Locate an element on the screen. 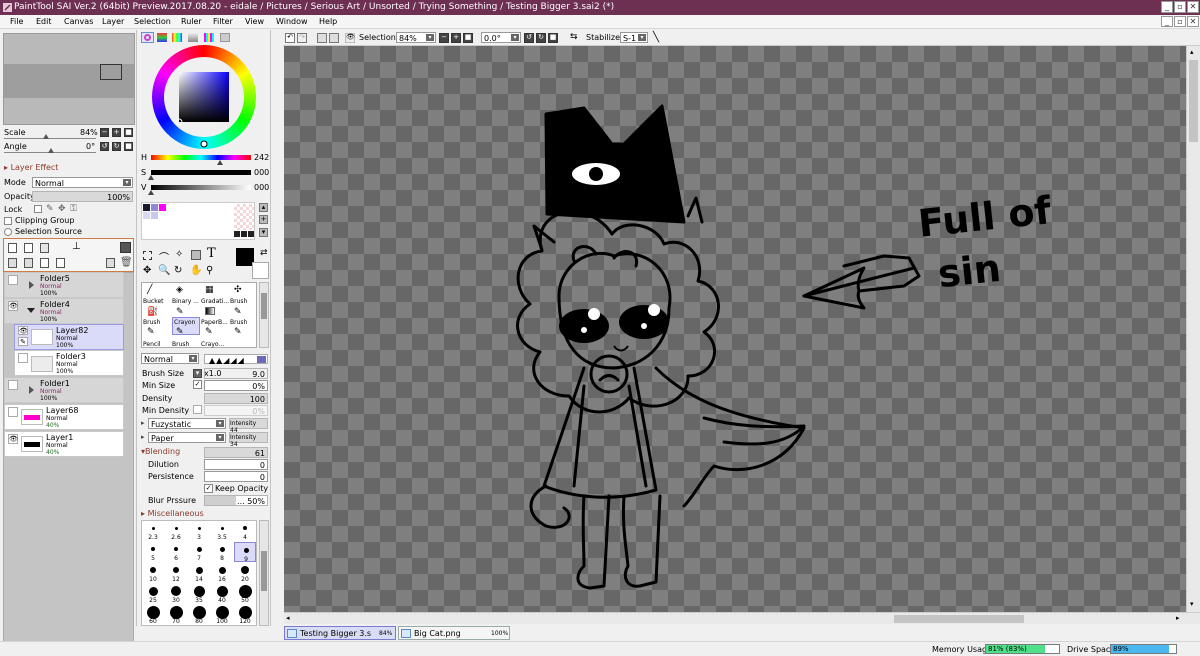  minimize-button: _ is located at coordinates (1167, 7).